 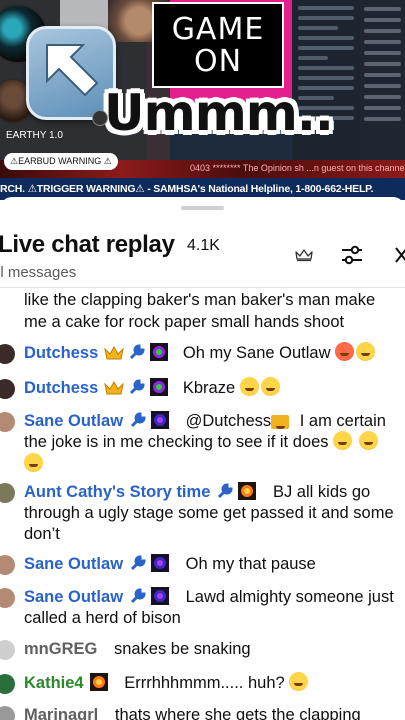 I want to click on filter-icon, so click(x=352, y=257).